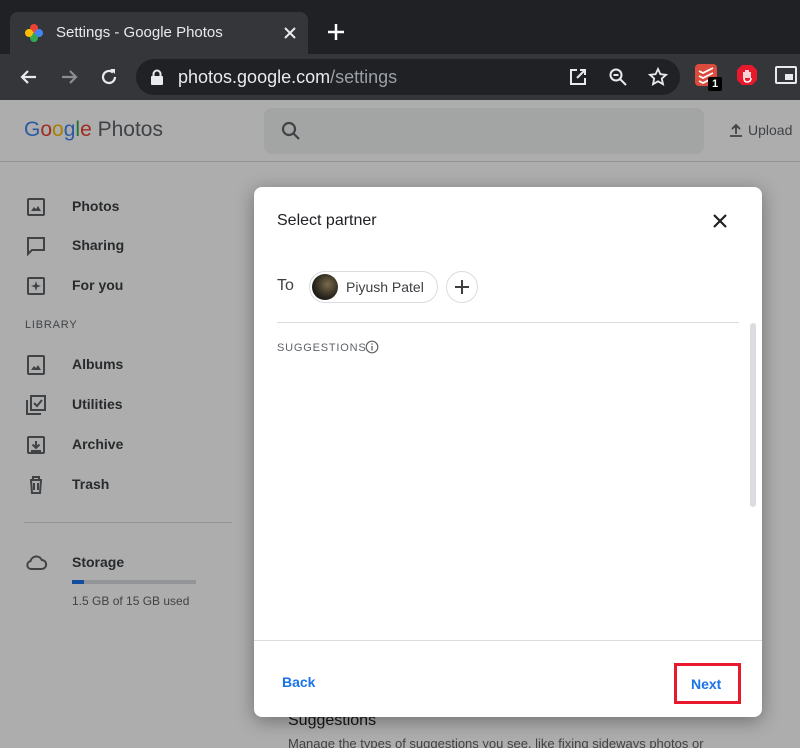 The image size is (800, 748). What do you see at coordinates (385, 287) in the screenshot?
I see `partner-name: Piyush Patel` at bounding box center [385, 287].